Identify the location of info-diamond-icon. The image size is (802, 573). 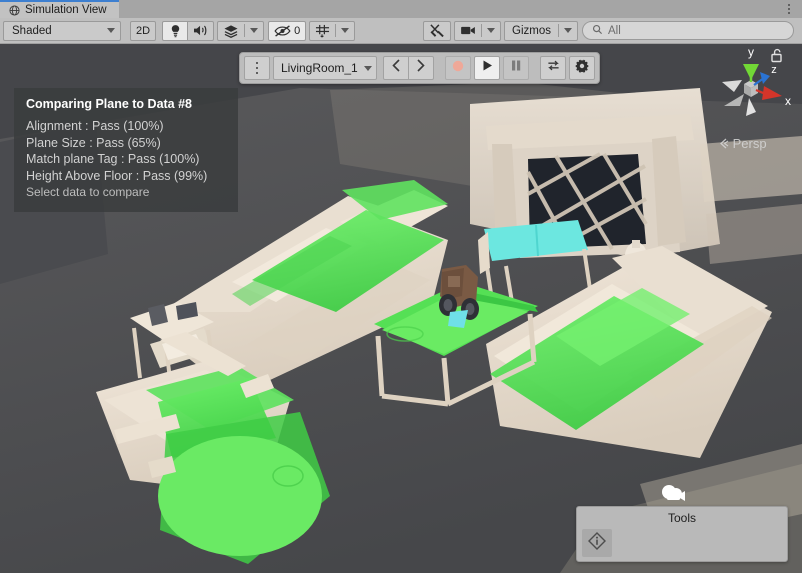
(597, 543).